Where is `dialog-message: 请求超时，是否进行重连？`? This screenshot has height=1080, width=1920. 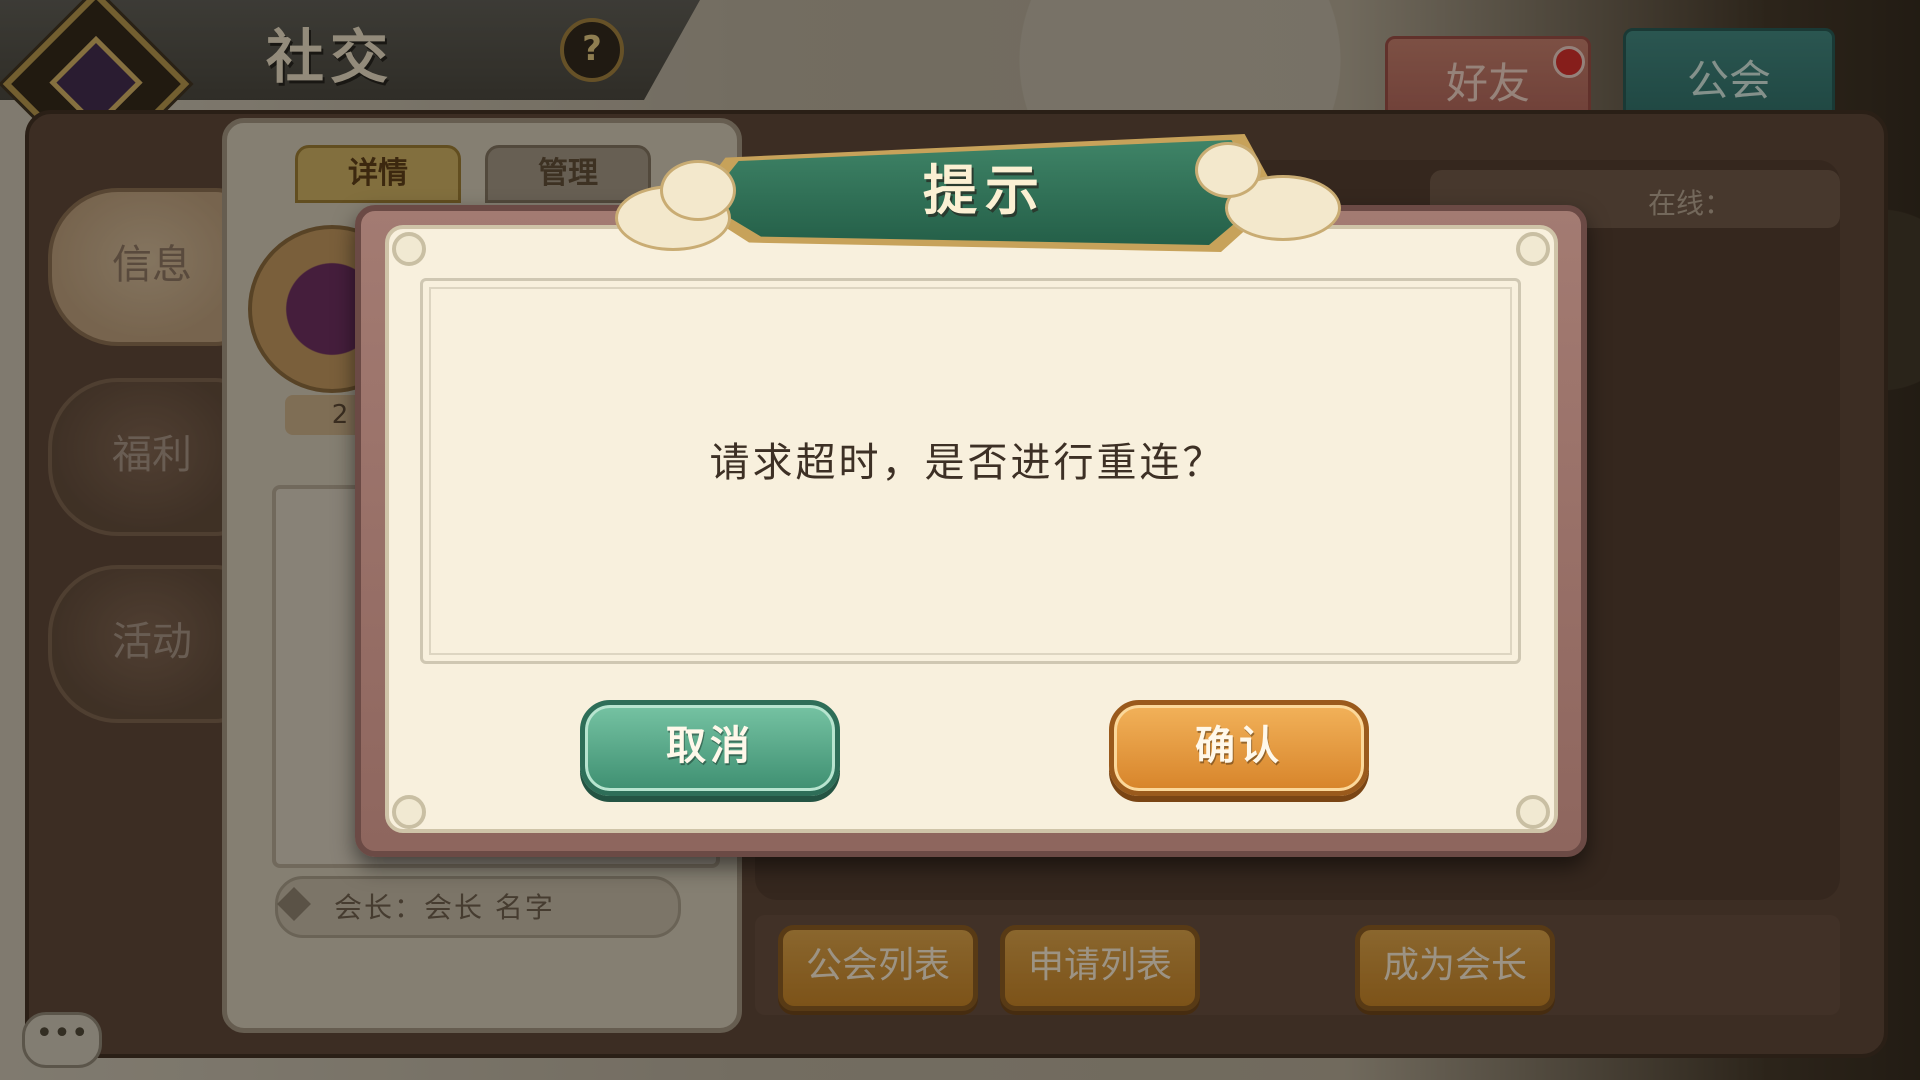
dialog-message: 请求超时，是否进行重连？ is located at coordinates (967, 463).